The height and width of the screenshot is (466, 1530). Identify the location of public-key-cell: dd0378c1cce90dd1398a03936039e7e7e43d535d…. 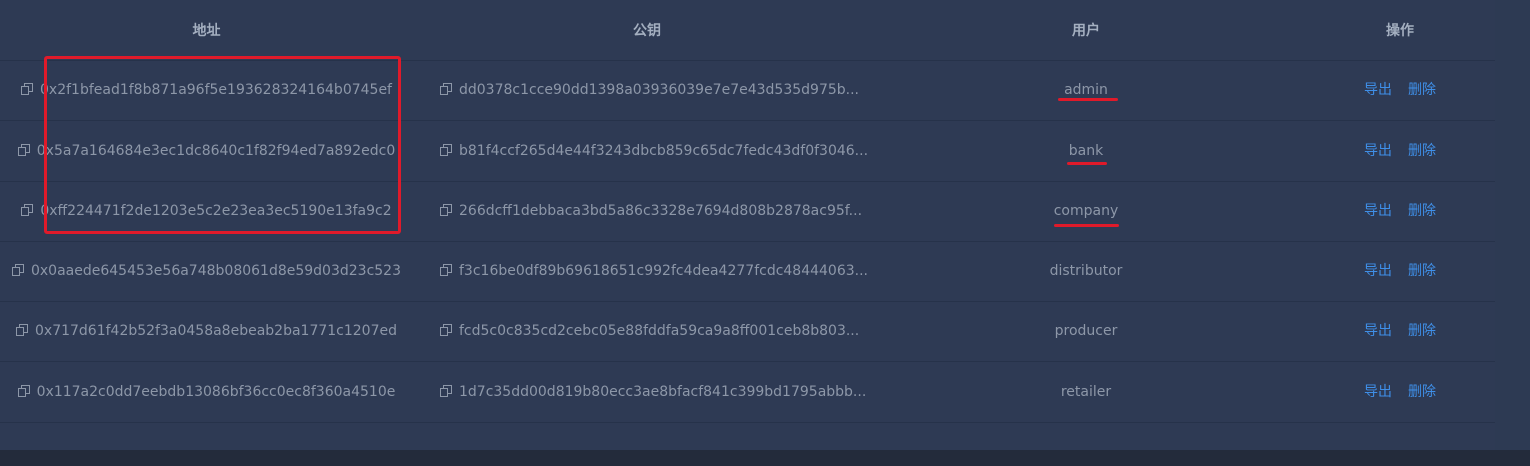
(655, 90).